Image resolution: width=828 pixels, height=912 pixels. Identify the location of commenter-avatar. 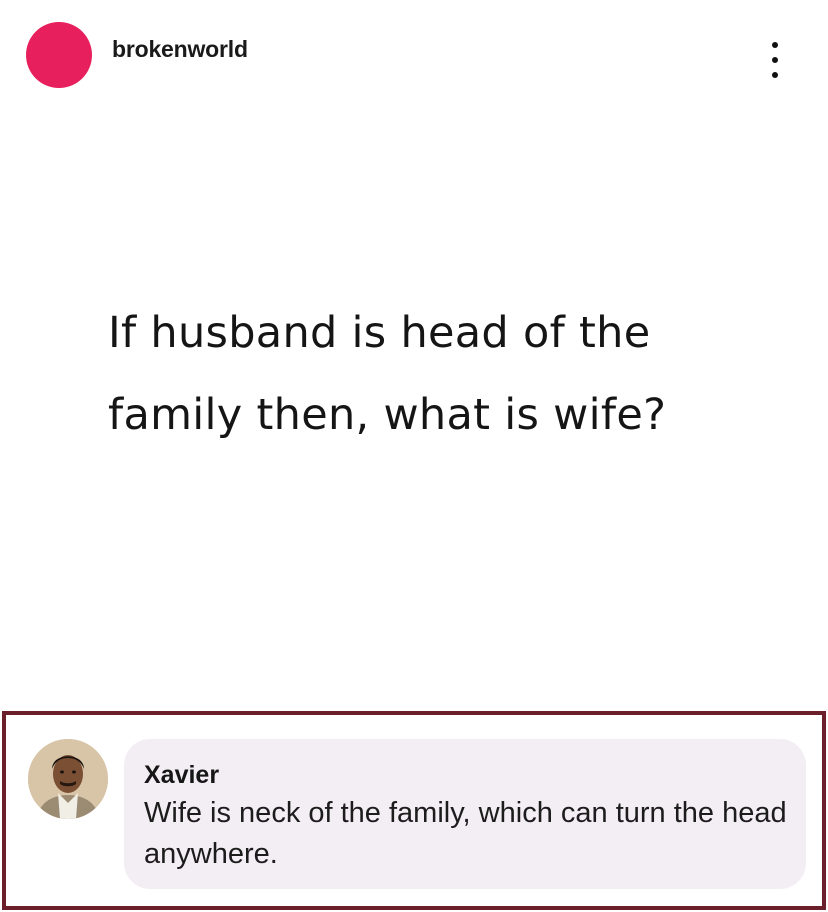
(68, 779).